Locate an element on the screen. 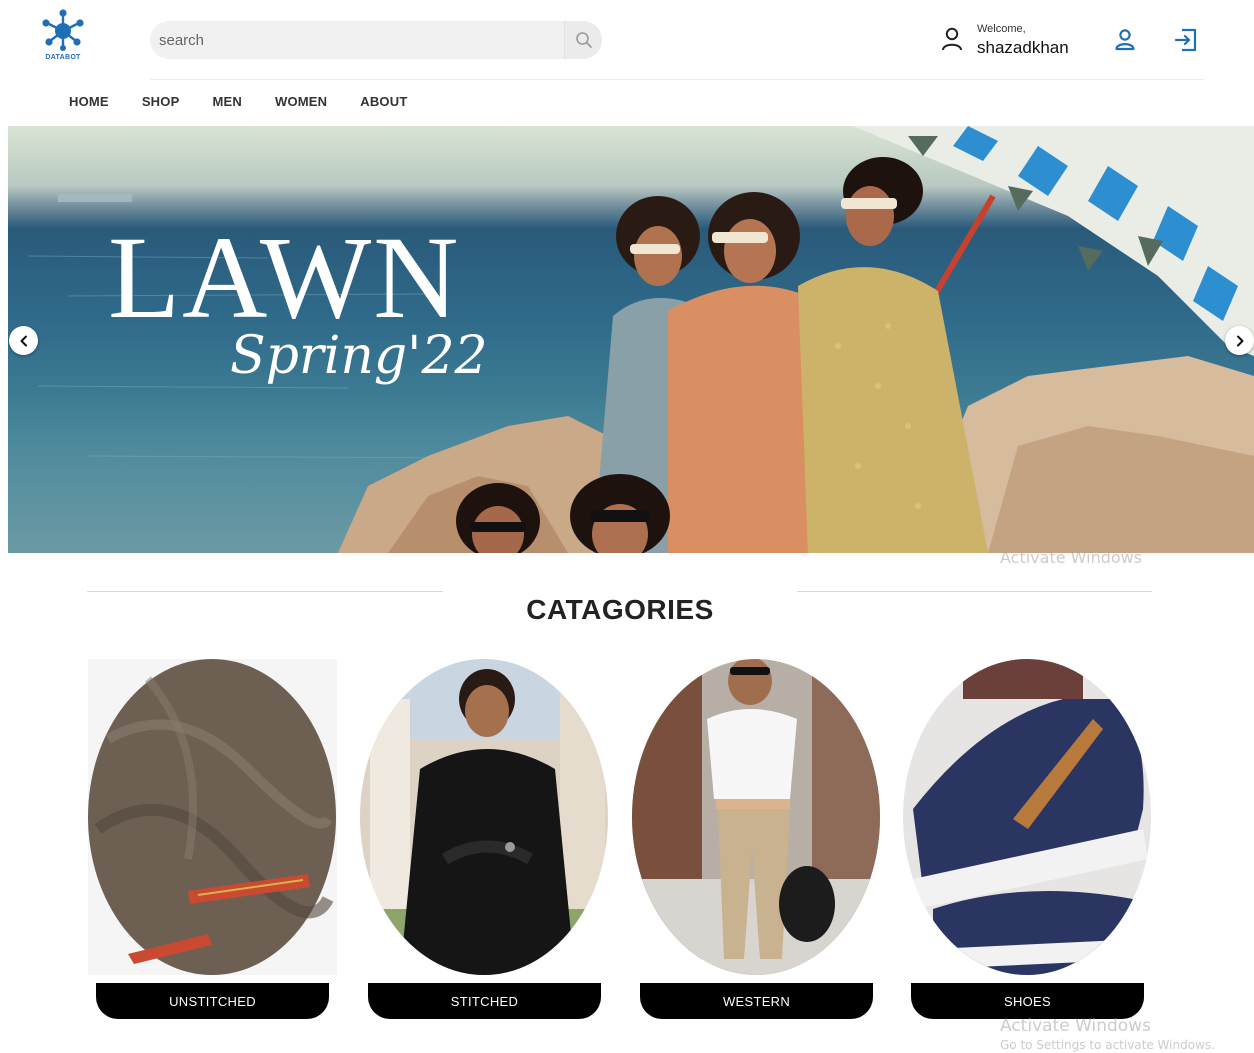 The height and width of the screenshot is (1053, 1254). shoes-image is located at coordinates (1027, 817).